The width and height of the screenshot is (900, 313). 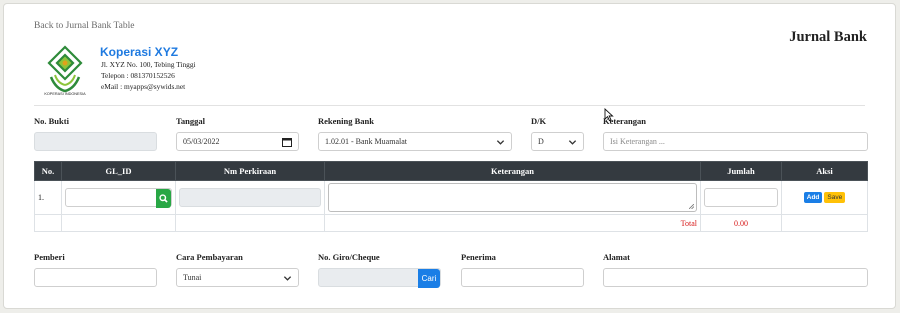 What do you see at coordinates (828, 37) in the screenshot?
I see `page-title: Jurnal Bank` at bounding box center [828, 37].